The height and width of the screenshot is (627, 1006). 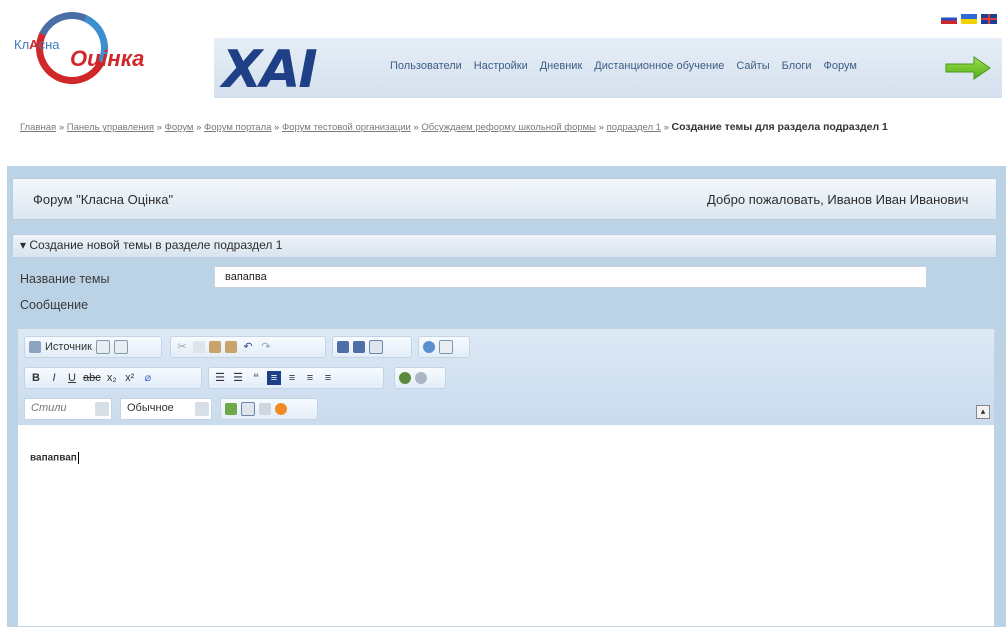 I want to click on undo-icon: ↶, so click(x=248, y=347).